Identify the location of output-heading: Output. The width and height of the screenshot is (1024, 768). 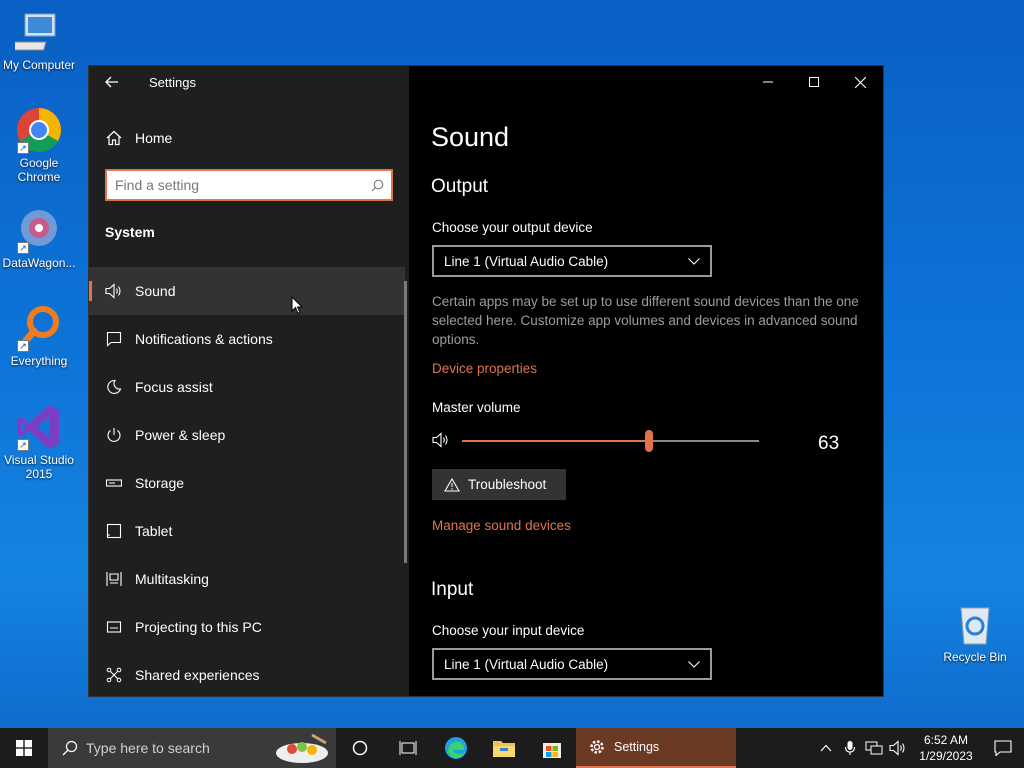
(460, 186).